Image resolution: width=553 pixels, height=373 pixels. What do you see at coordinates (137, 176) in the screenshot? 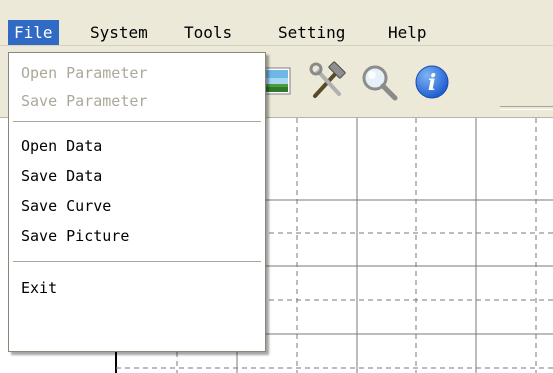
I see `menu-item-save-data: Save Data` at bounding box center [137, 176].